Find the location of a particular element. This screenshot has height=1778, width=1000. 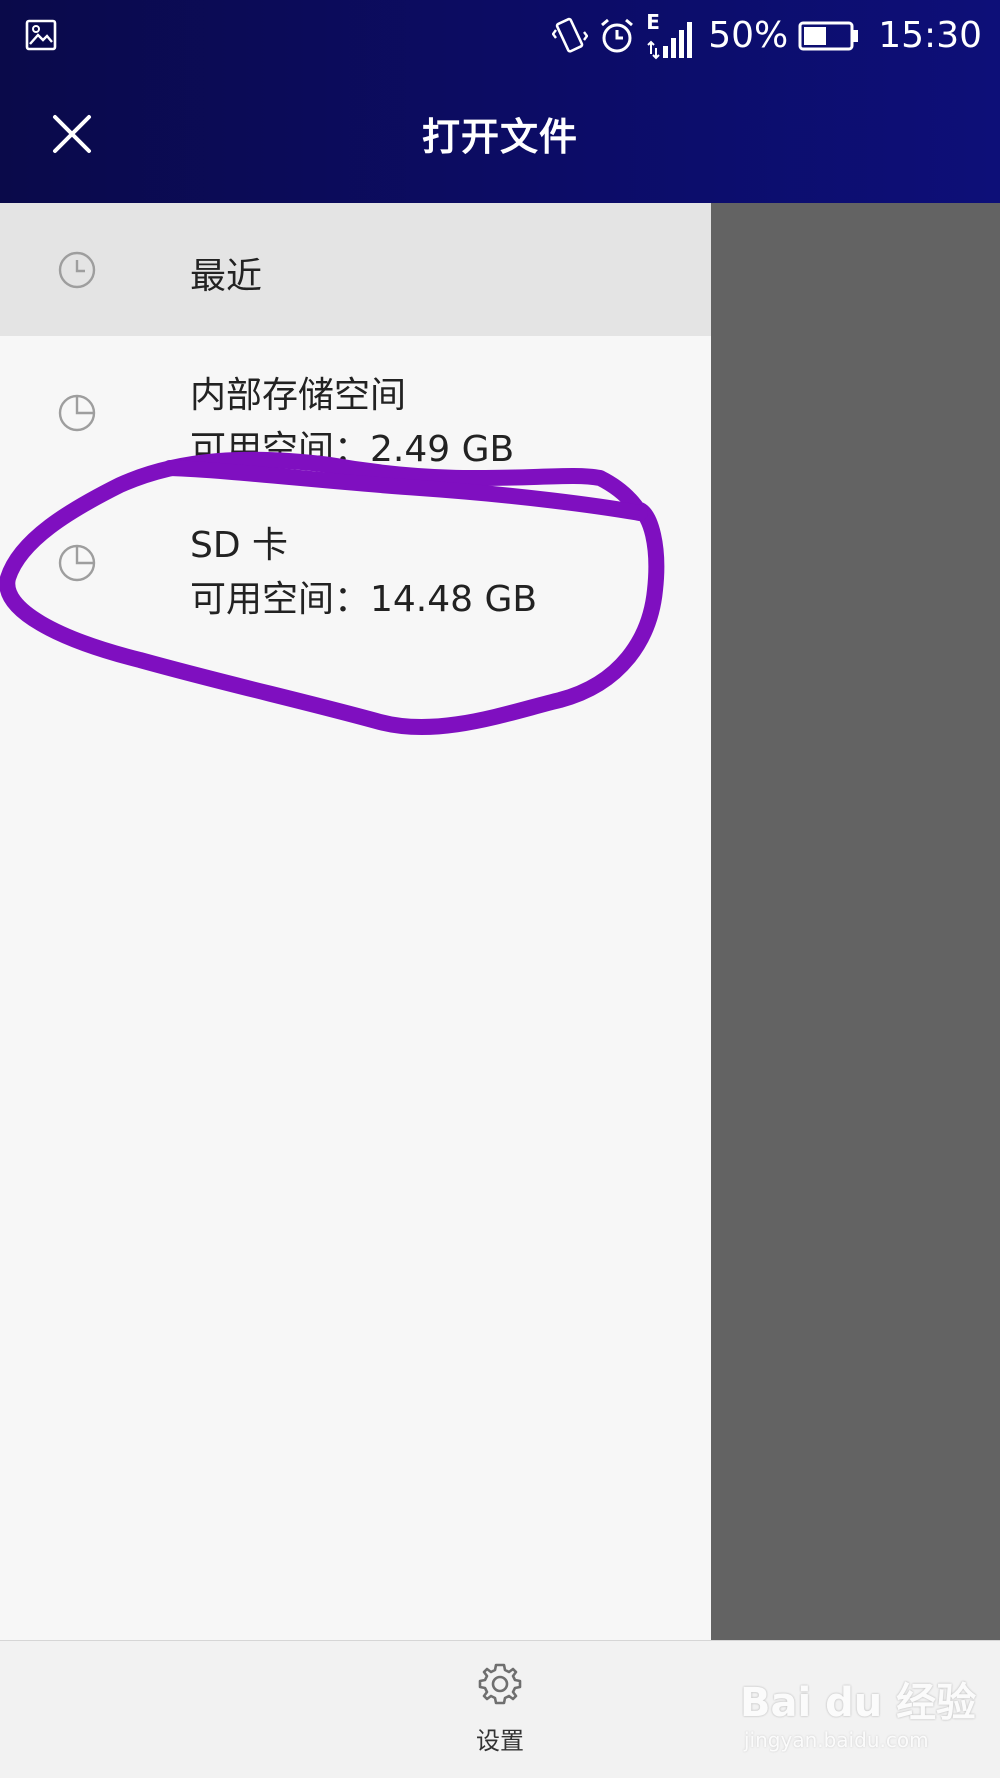

close-icon is located at coordinates (72, 134).